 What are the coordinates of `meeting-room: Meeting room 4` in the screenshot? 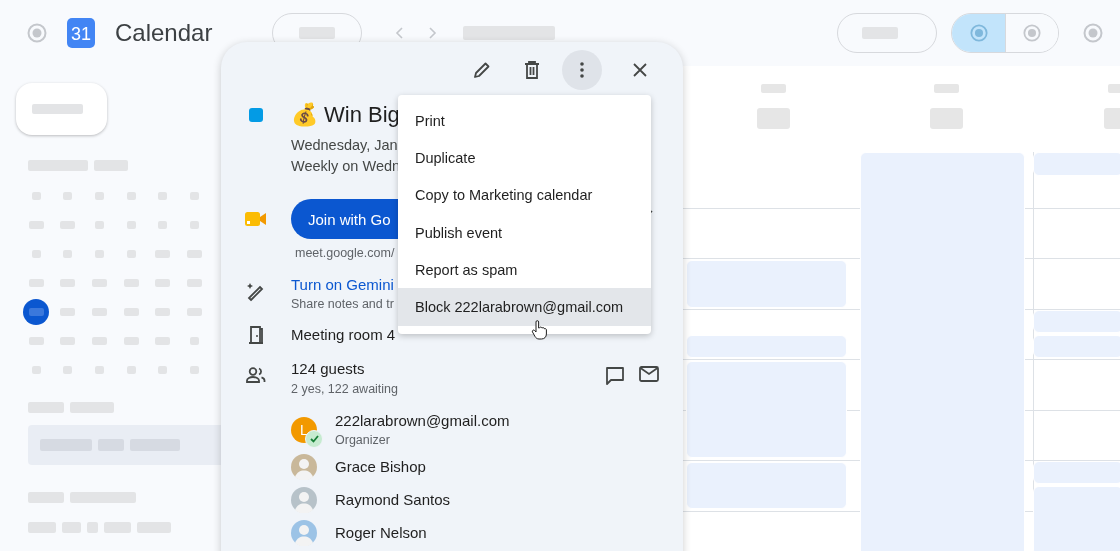 It's located at (343, 335).